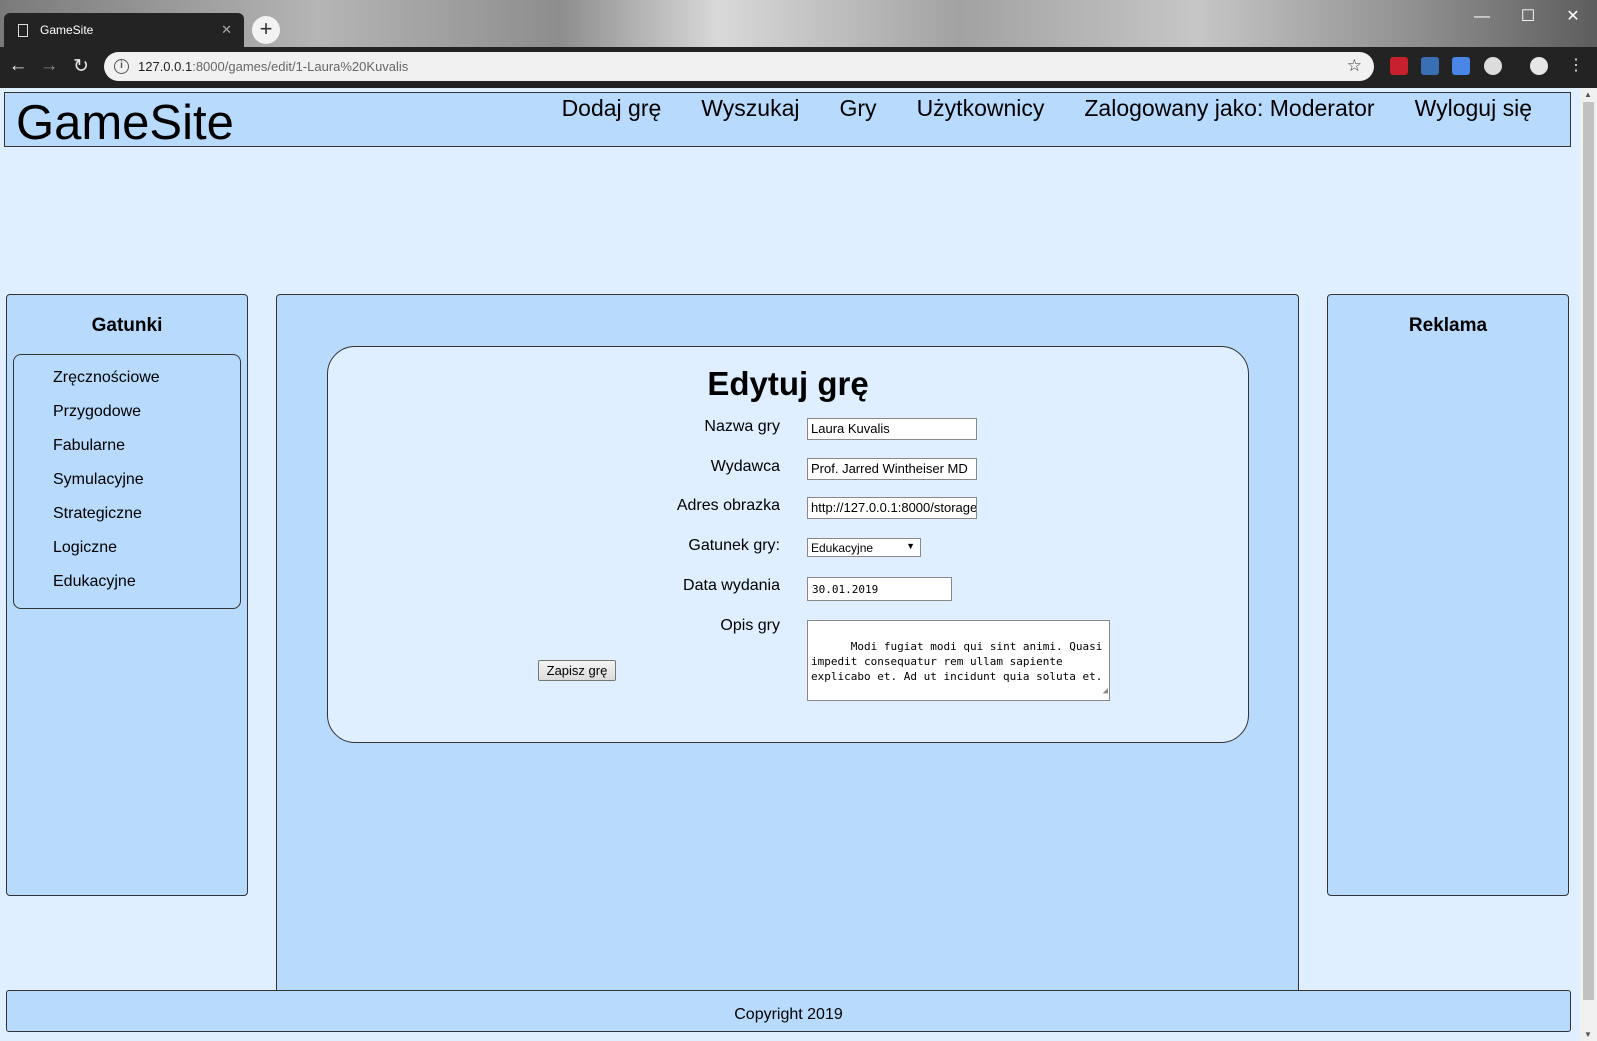 The width and height of the screenshot is (1597, 1041). Describe the element at coordinates (146, 522) in the screenshot. I see `genre-item: Strategiczne` at that location.